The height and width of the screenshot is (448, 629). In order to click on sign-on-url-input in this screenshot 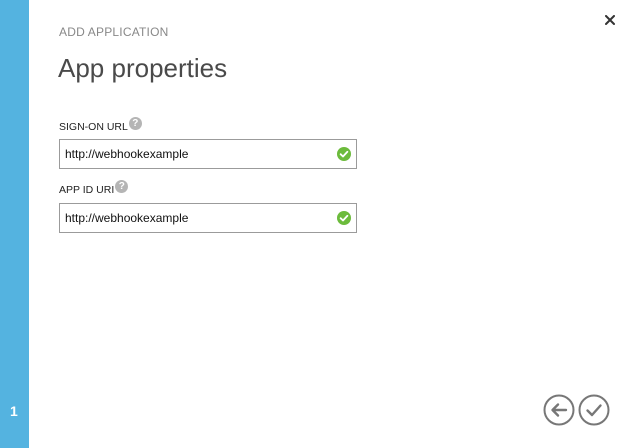, I will do `click(195, 154)`.